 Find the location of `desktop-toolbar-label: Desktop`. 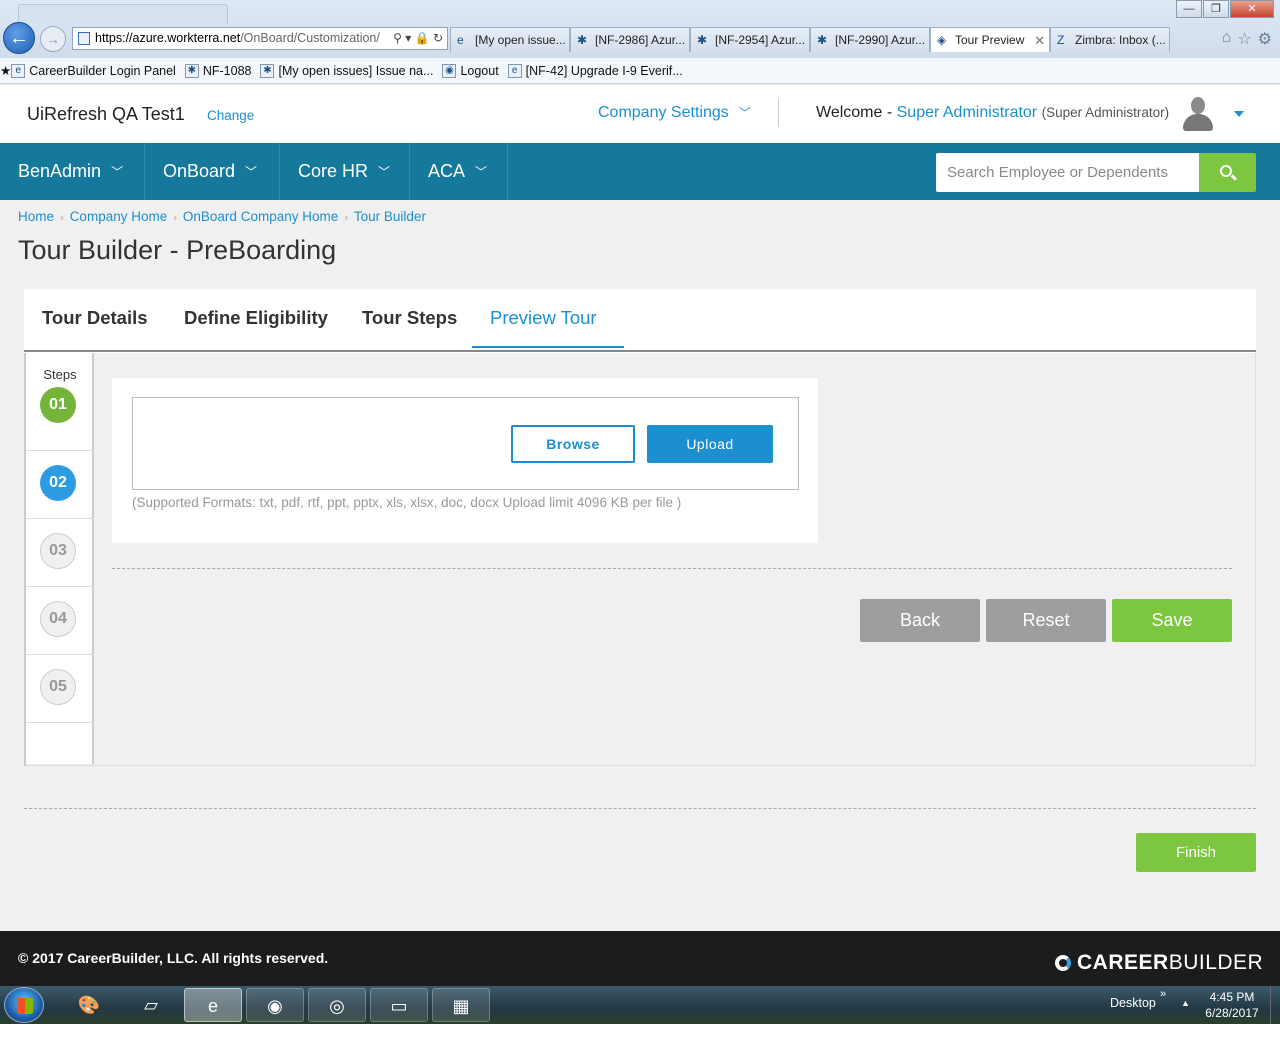

desktop-toolbar-label: Desktop is located at coordinates (1133, 1003).